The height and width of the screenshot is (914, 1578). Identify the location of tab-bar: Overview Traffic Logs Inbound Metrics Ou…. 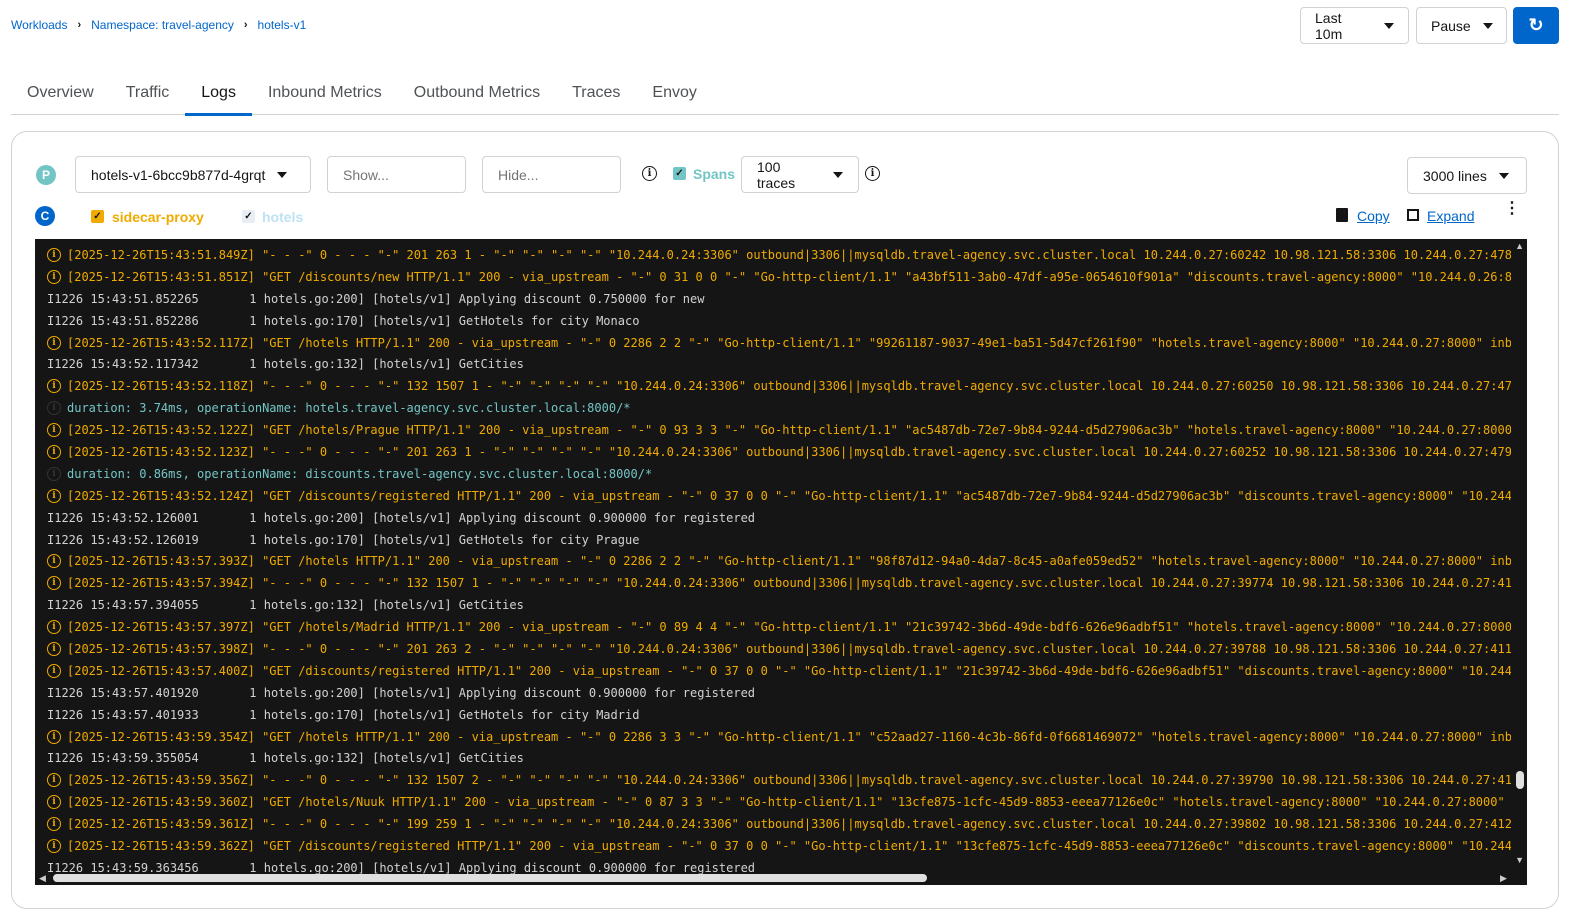
(785, 93).